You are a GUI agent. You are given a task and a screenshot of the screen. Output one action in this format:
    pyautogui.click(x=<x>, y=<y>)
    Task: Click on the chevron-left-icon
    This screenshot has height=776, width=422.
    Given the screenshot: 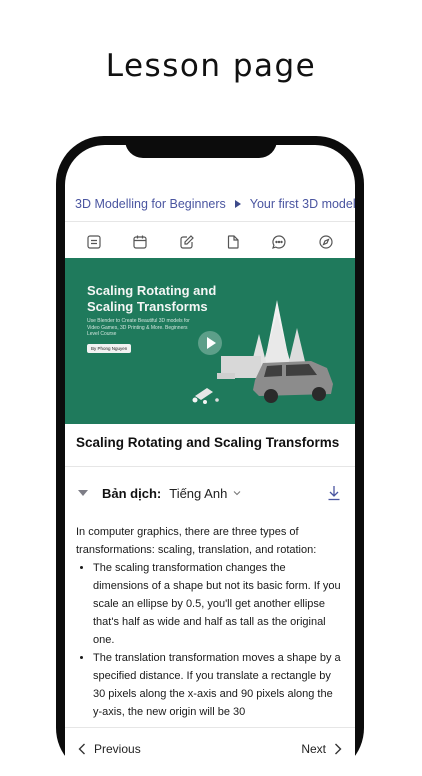 What is the action you would take?
    pyautogui.click(x=81, y=749)
    